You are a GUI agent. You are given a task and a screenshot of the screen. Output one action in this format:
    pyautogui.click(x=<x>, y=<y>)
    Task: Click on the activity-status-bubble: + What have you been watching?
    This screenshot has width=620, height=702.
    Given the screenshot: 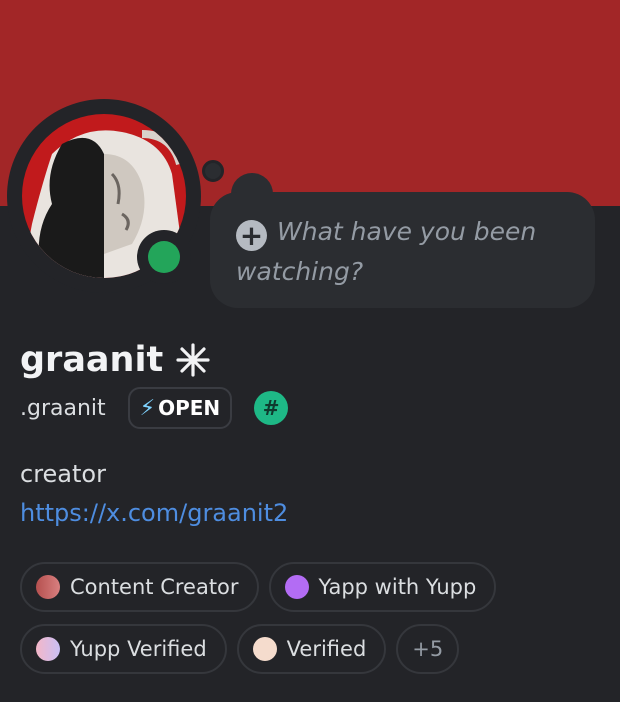 What is the action you would take?
    pyautogui.click(x=402, y=250)
    